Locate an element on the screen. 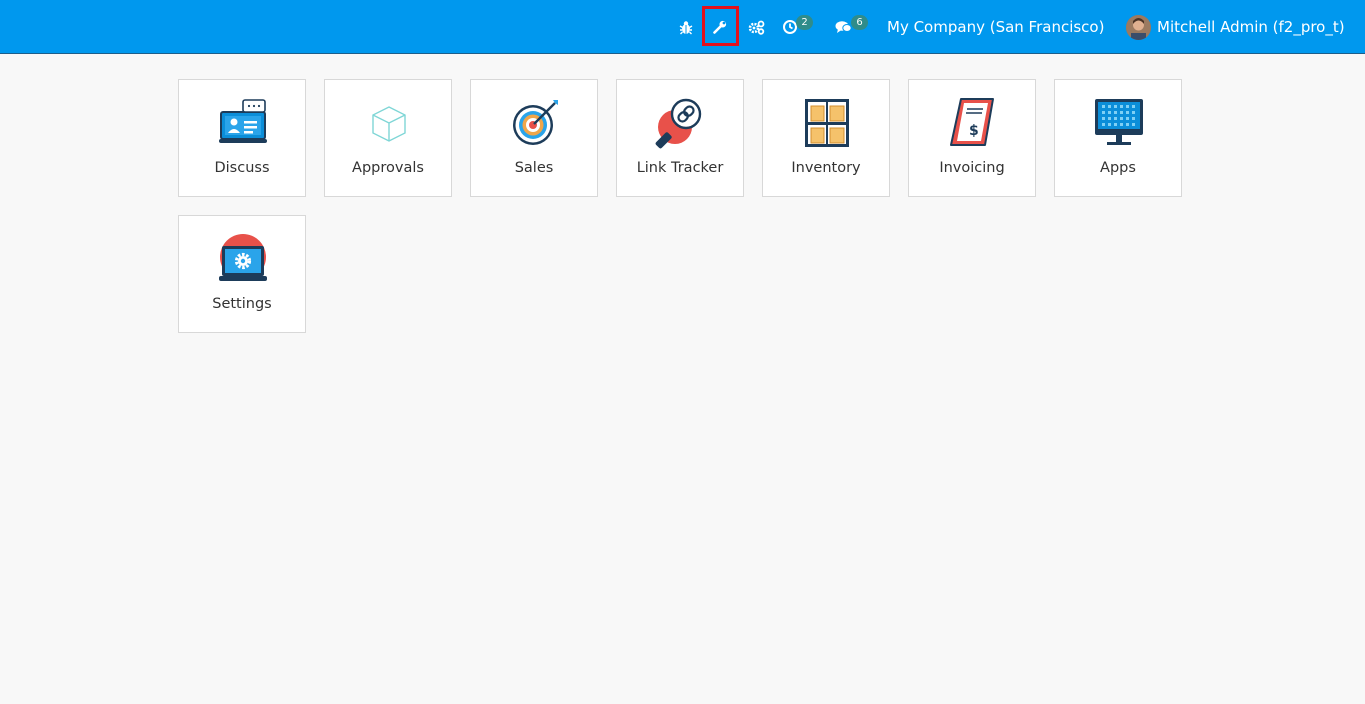 The height and width of the screenshot is (704, 1365). app-tile-invoicing: $ Invoicing is located at coordinates (972, 138).